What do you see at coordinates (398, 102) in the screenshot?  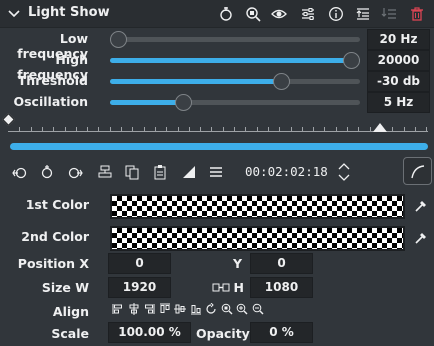 I see `param-value-input: 5 Hz` at bounding box center [398, 102].